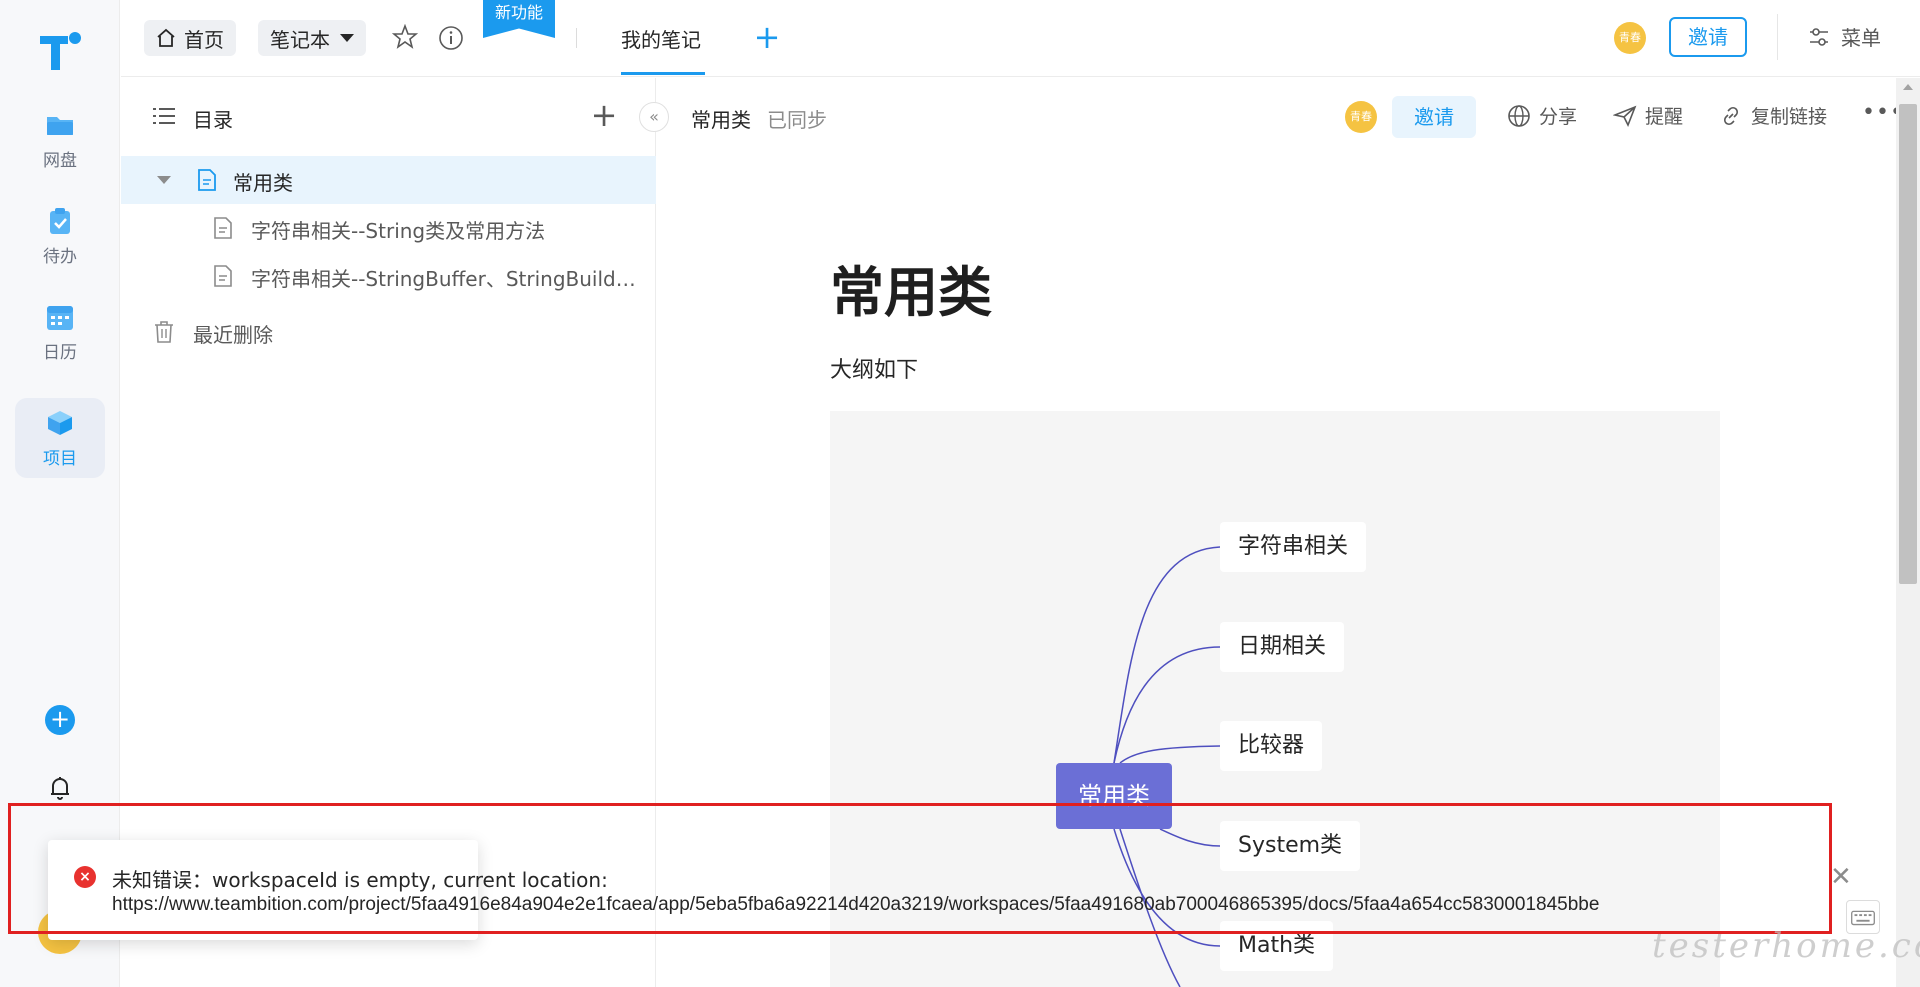 The height and width of the screenshot is (987, 1920). What do you see at coordinates (166, 37) in the screenshot?
I see `home-icon` at bounding box center [166, 37].